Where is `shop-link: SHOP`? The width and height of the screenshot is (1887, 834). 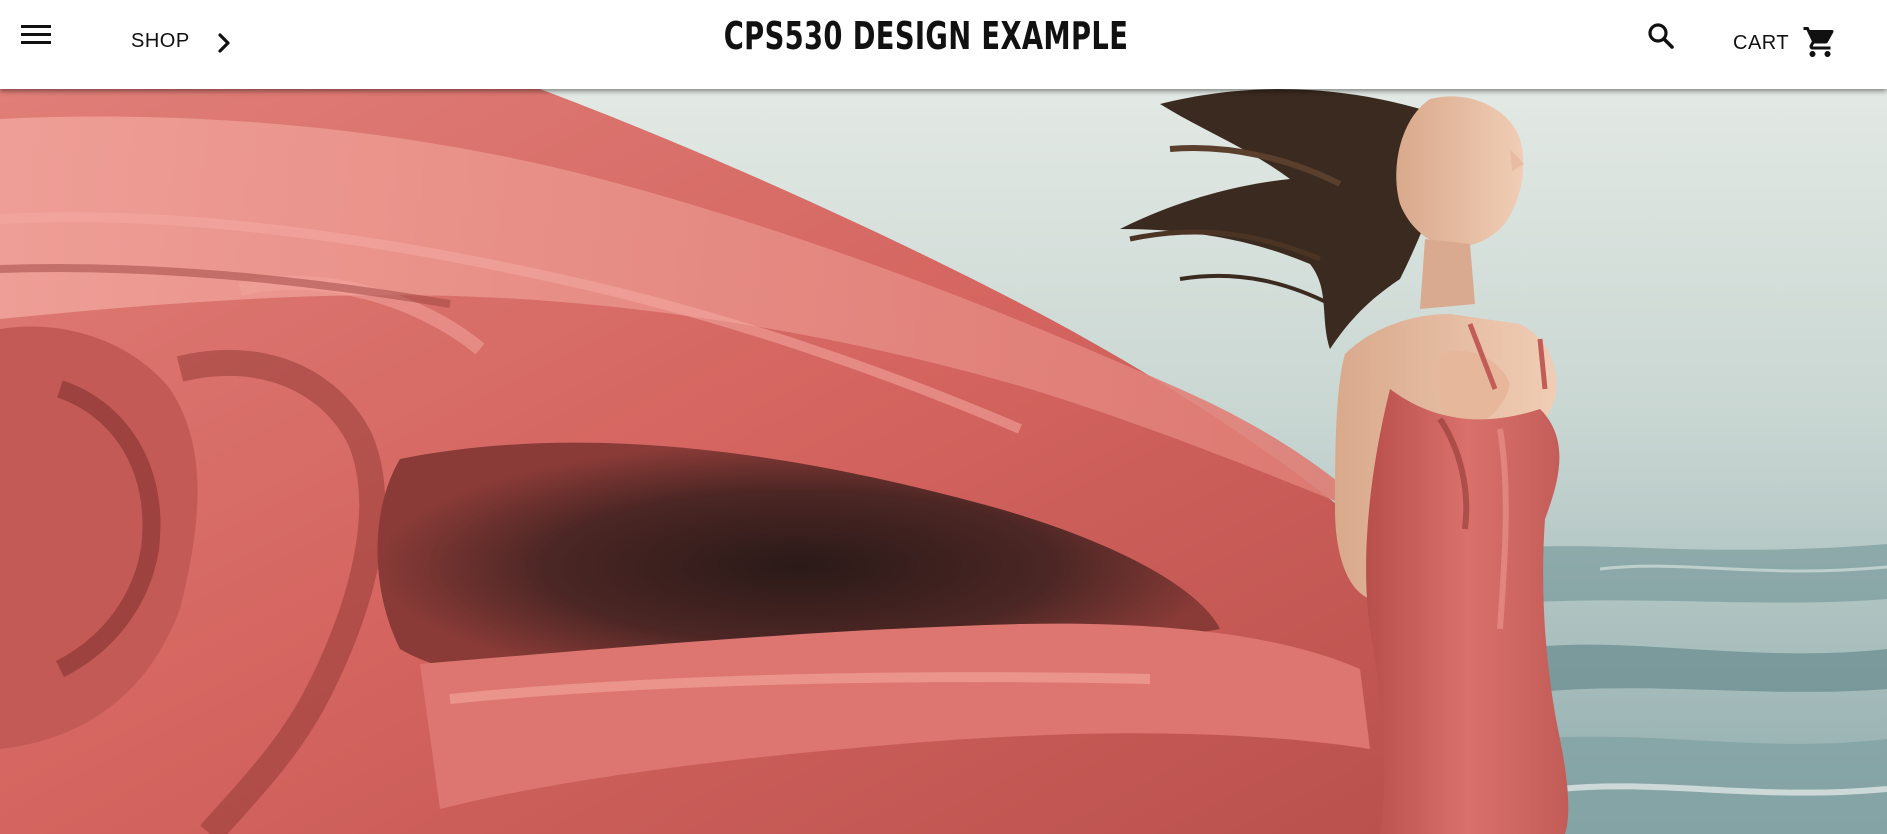
shop-link: SHOP is located at coordinates (160, 41).